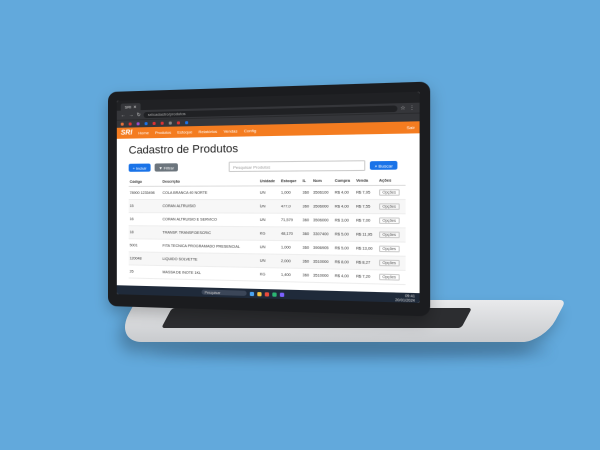 This screenshot has width=600, height=450. I want to click on filter-button: ▼ Filtrar, so click(166, 167).